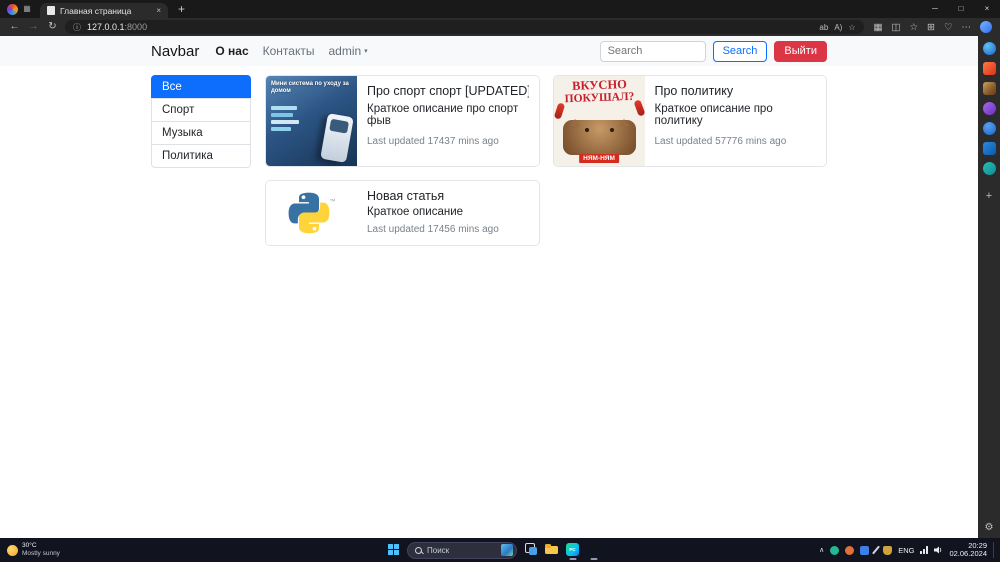 This screenshot has width=1000, height=562. I want to click on bing-search-icon, so click(989, 48).